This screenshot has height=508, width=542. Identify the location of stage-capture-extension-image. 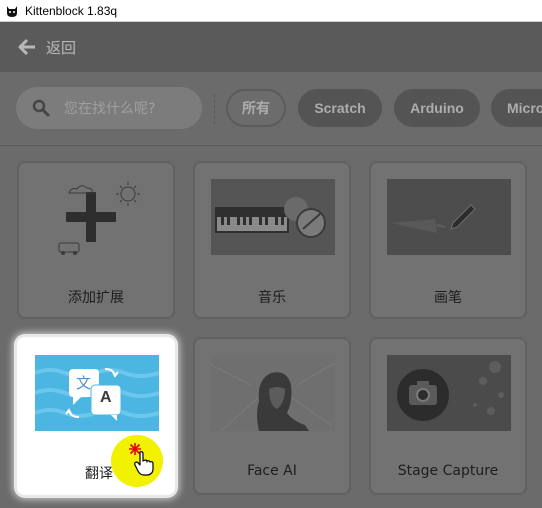
(449, 393).